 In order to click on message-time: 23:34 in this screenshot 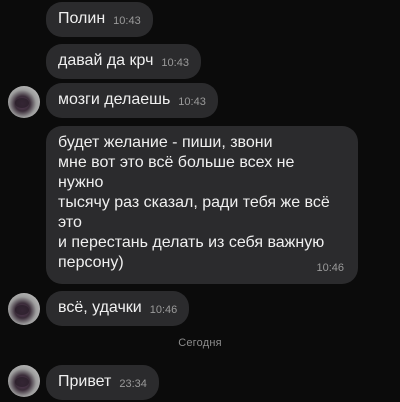, I will do `click(133, 384)`.